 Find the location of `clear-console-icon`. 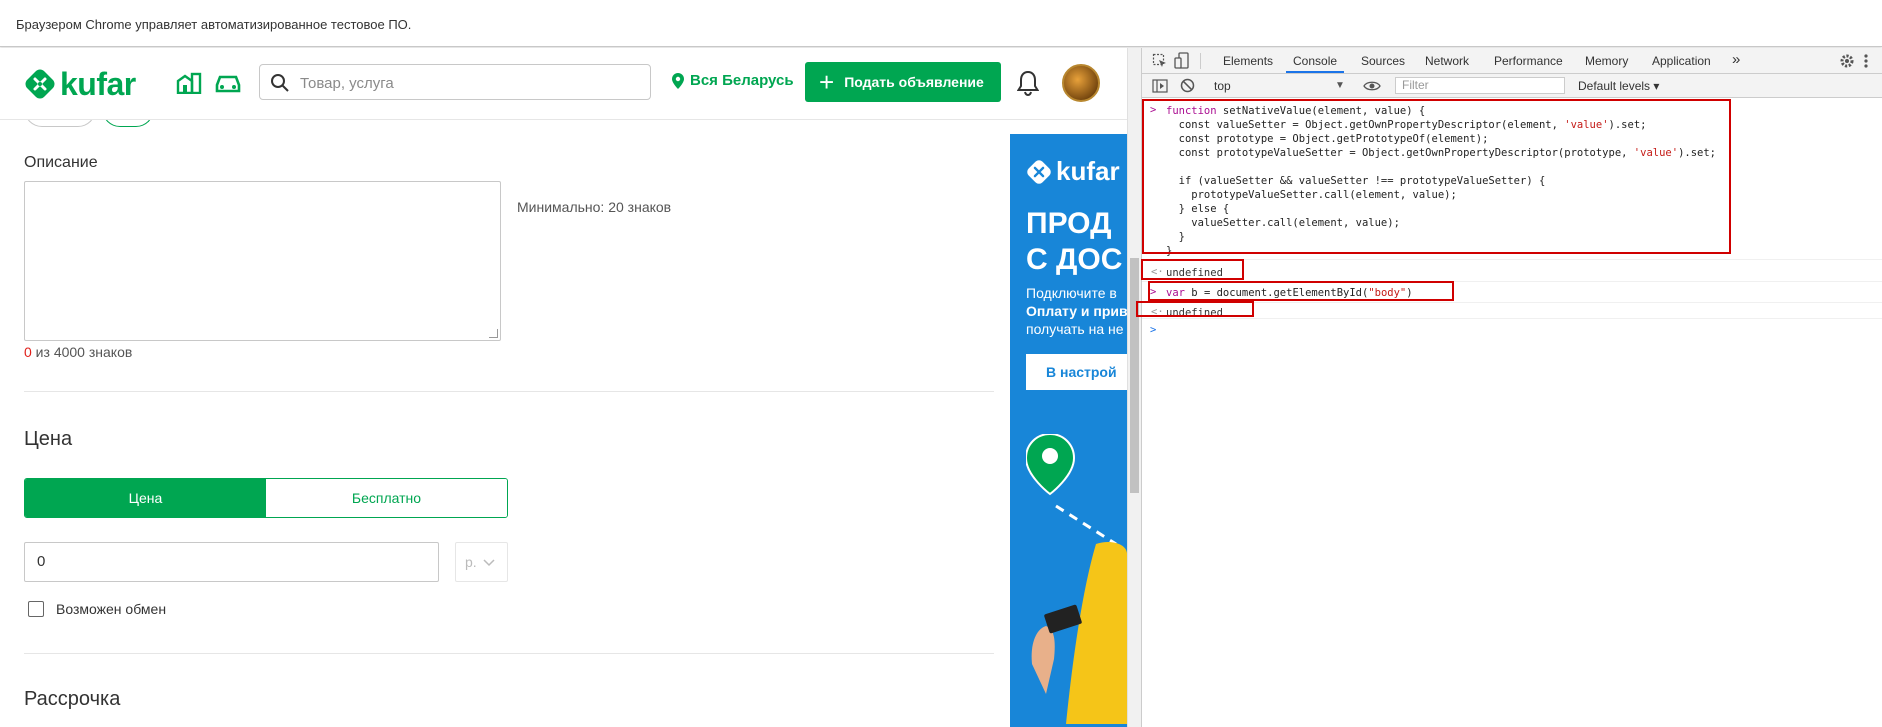

clear-console-icon is located at coordinates (1187, 85).